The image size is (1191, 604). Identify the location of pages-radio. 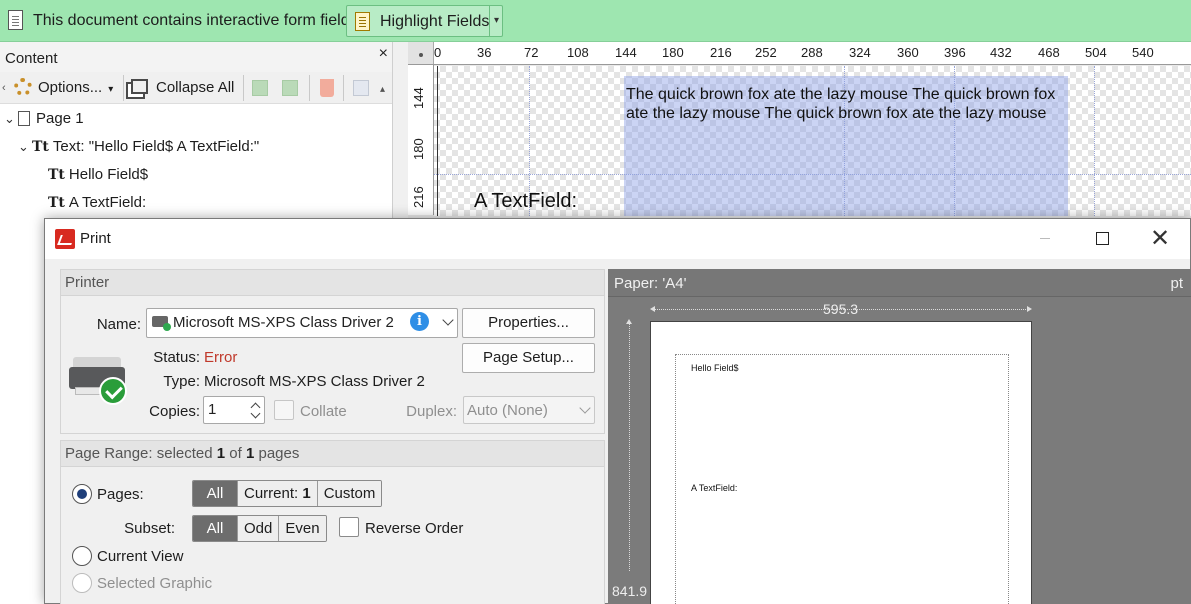
(82, 494).